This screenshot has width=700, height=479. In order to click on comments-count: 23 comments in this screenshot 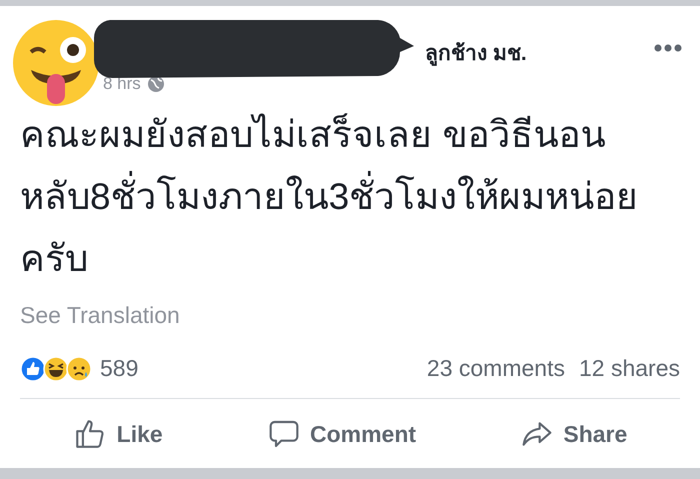, I will do `click(495, 368)`.